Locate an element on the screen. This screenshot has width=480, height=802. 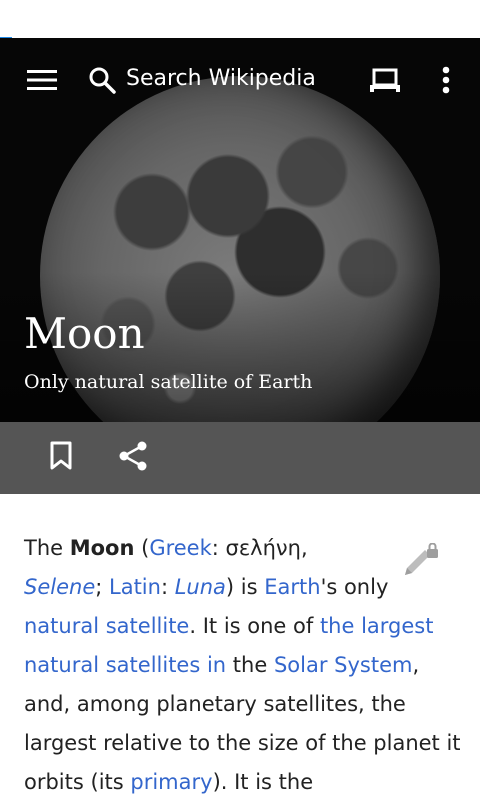
search-input: Search Wikipedia is located at coordinates (221, 78).